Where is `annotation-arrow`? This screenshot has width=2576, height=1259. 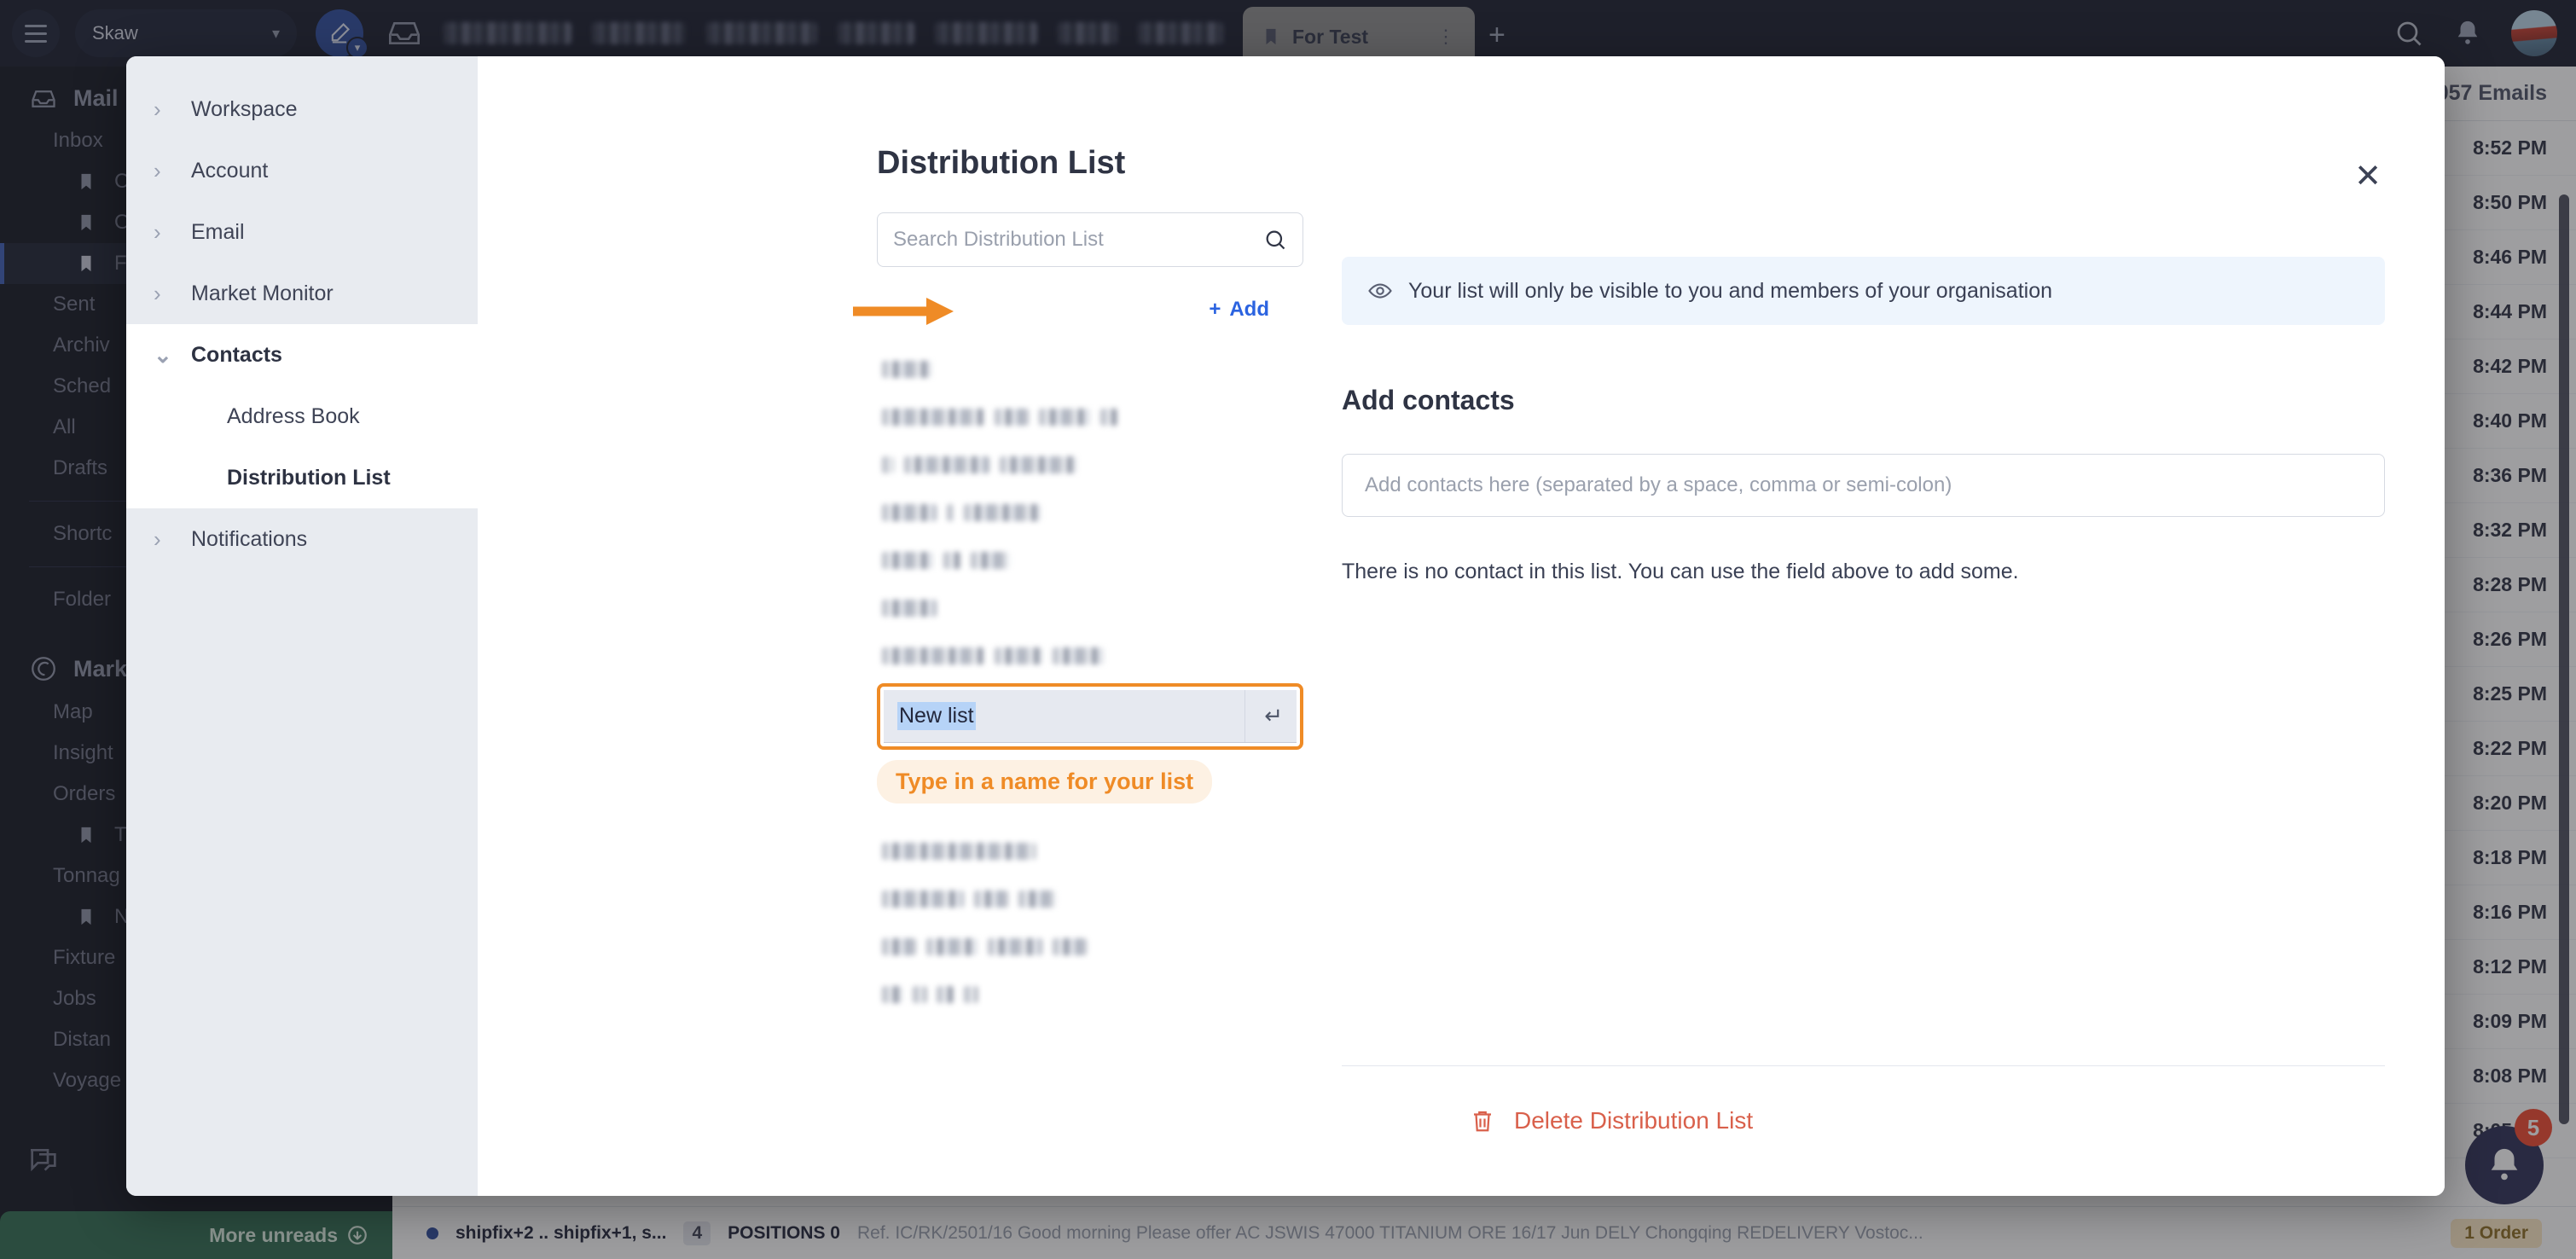
annotation-arrow is located at coordinates (903, 311).